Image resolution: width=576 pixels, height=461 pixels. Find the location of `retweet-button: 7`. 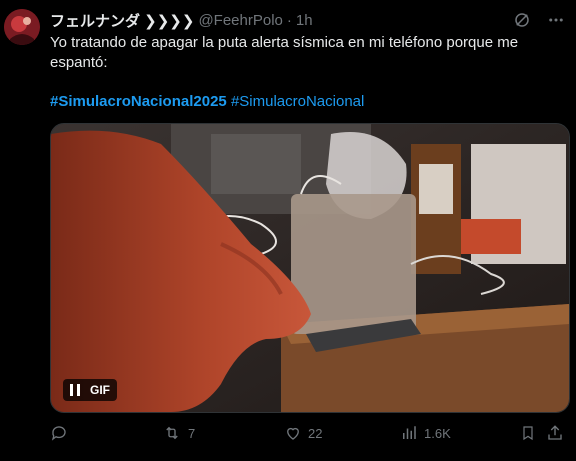

retweet-button: 7 is located at coordinates (178, 433).